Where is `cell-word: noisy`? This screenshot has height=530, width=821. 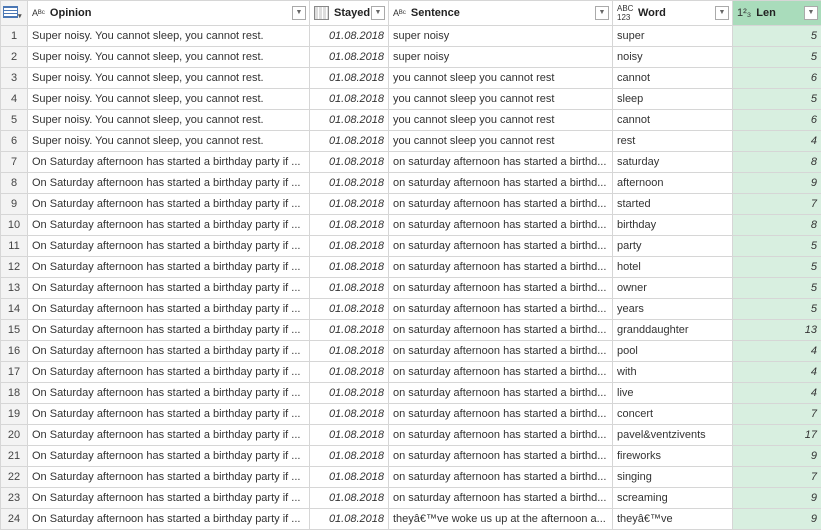 cell-word: noisy is located at coordinates (673, 57).